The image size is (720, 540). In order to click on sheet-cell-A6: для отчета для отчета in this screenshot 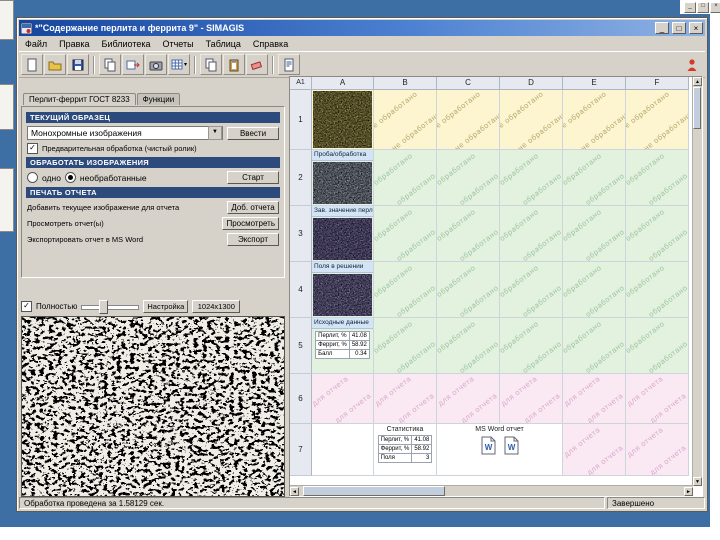, I will do `click(343, 399)`.